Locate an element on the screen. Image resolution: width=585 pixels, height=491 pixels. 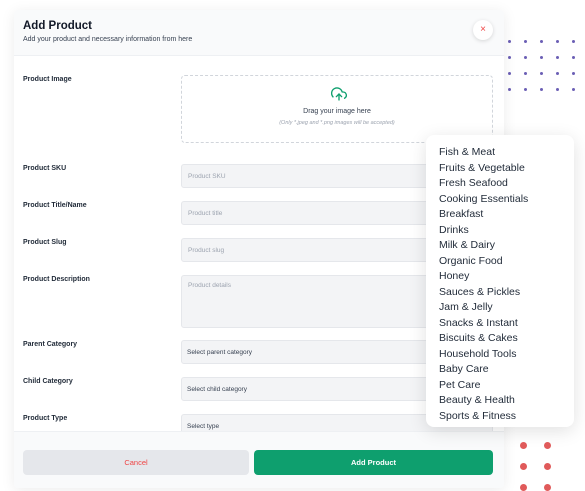
category-item: Fish & Meat is located at coordinates (506, 153).